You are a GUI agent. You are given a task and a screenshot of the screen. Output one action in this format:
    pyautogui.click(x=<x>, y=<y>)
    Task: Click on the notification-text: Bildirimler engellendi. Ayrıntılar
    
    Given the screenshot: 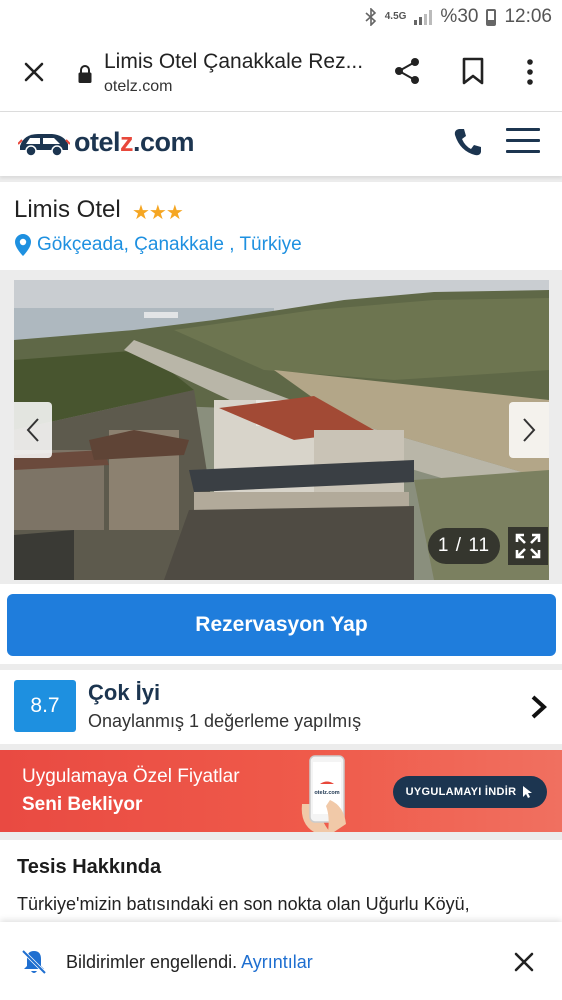 What is the action you would take?
    pyautogui.click(x=189, y=962)
    